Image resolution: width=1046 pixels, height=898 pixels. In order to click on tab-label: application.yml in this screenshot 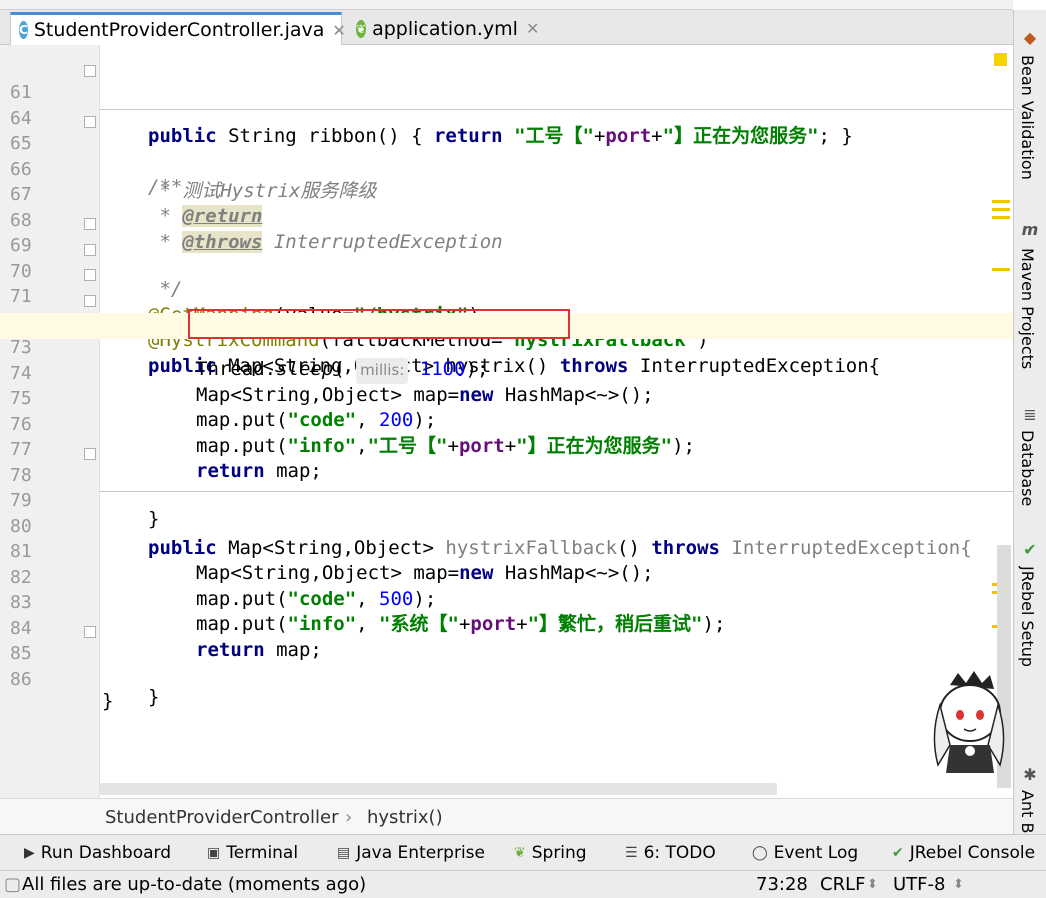, I will do `click(445, 28)`.